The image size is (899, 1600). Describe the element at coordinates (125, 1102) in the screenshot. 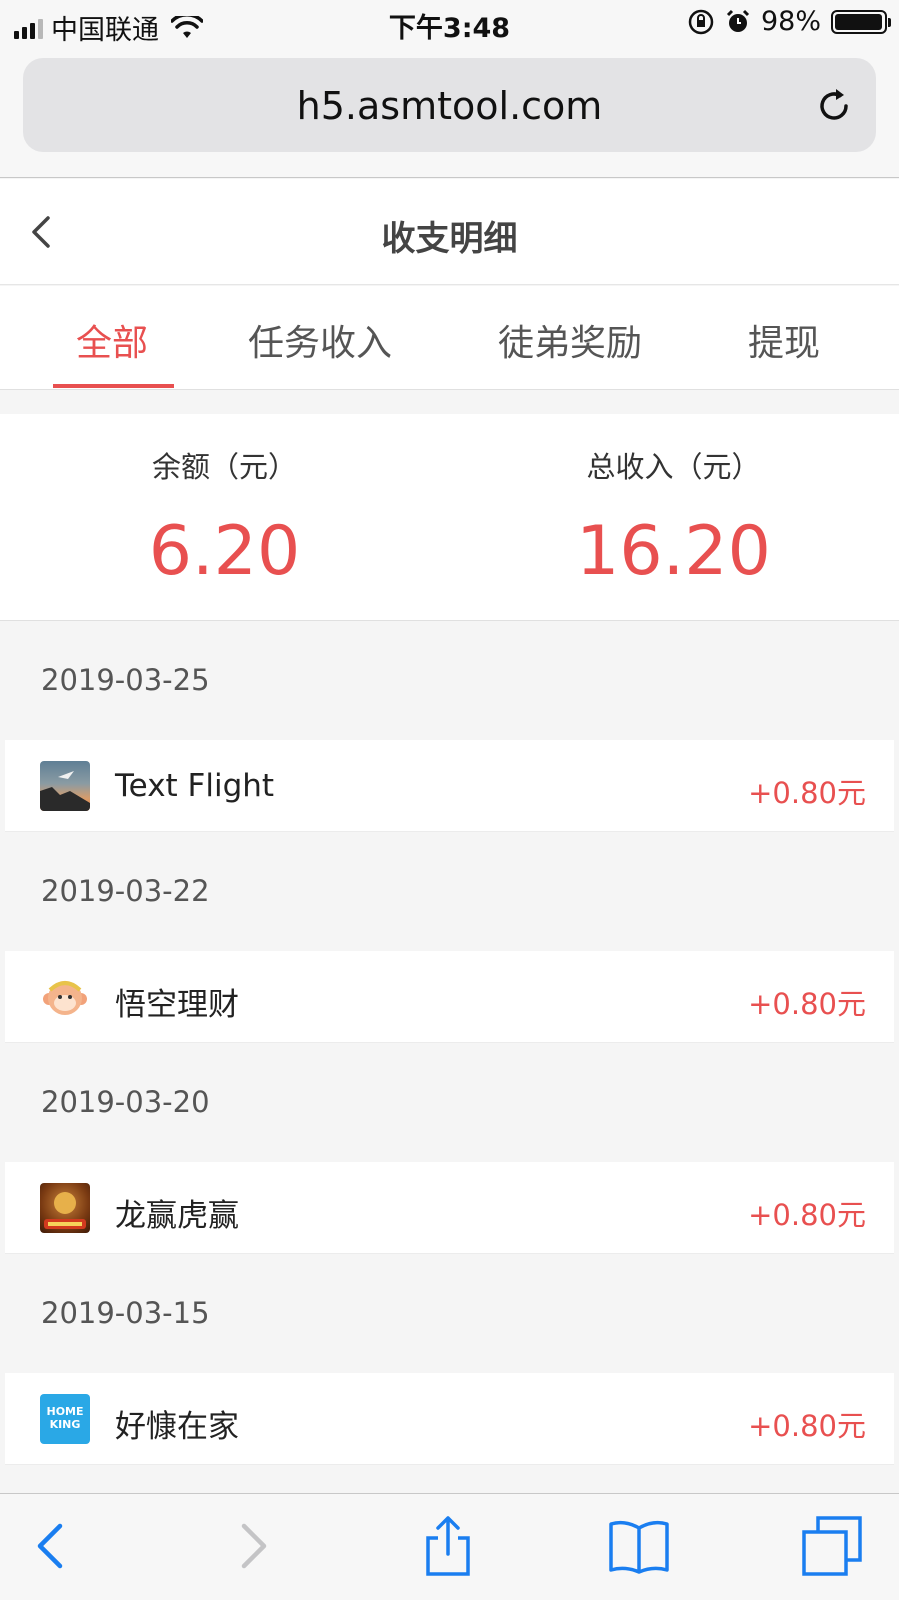

I see `record-date: 2019-03-20` at that location.